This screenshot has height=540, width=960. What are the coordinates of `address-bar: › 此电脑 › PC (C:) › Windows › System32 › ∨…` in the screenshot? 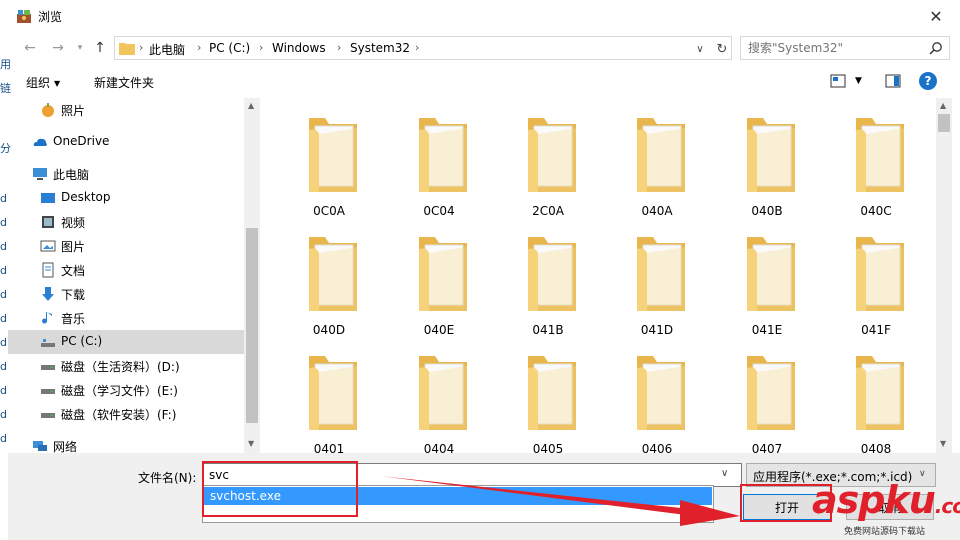 It's located at (423, 48).